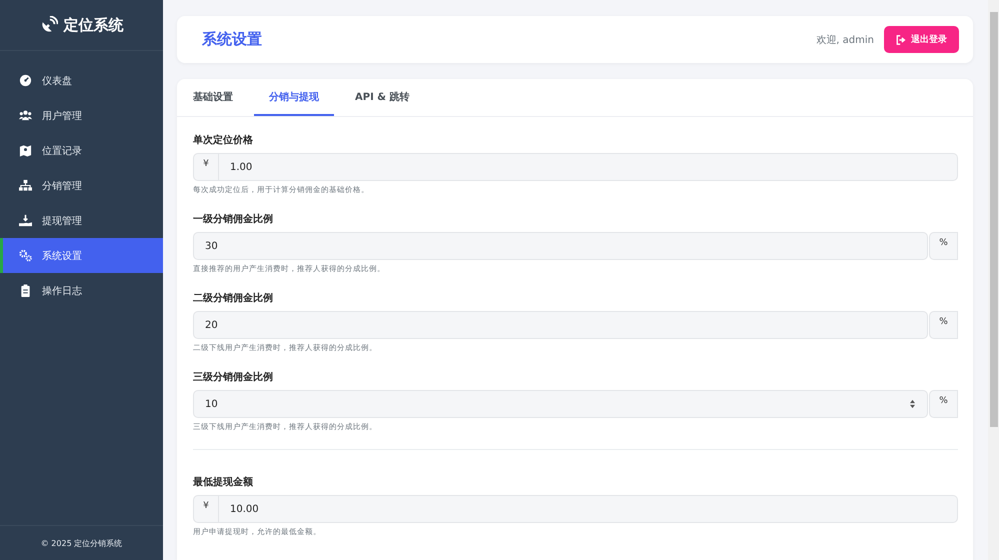 The width and height of the screenshot is (999, 560). Describe the element at coordinates (232, 39) in the screenshot. I see `page-title: 系统设置` at that location.